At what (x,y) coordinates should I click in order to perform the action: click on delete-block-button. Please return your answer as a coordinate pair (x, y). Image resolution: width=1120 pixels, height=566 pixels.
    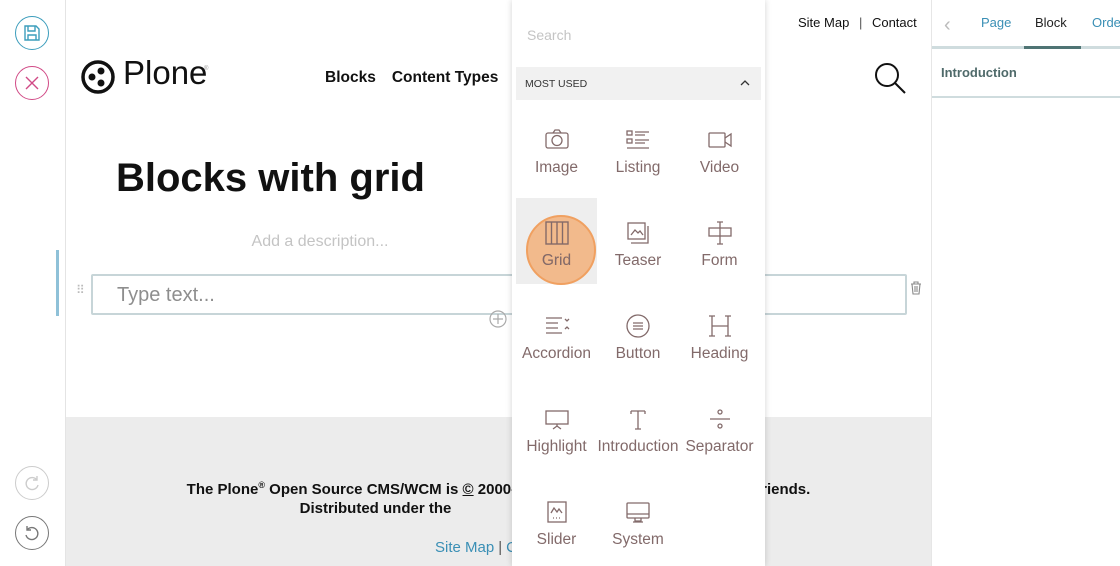
    Looking at the image, I should click on (916, 290).